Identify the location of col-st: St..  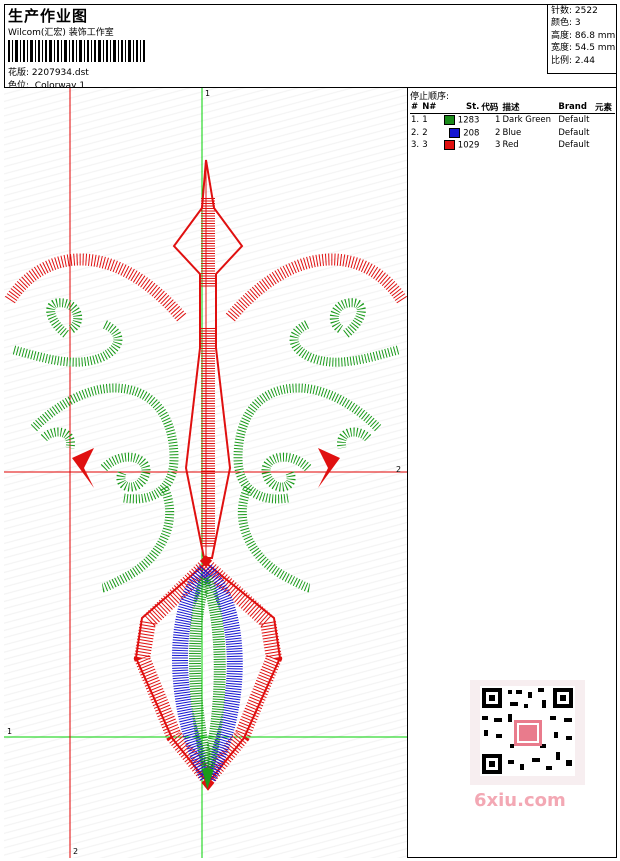
(460, 107).